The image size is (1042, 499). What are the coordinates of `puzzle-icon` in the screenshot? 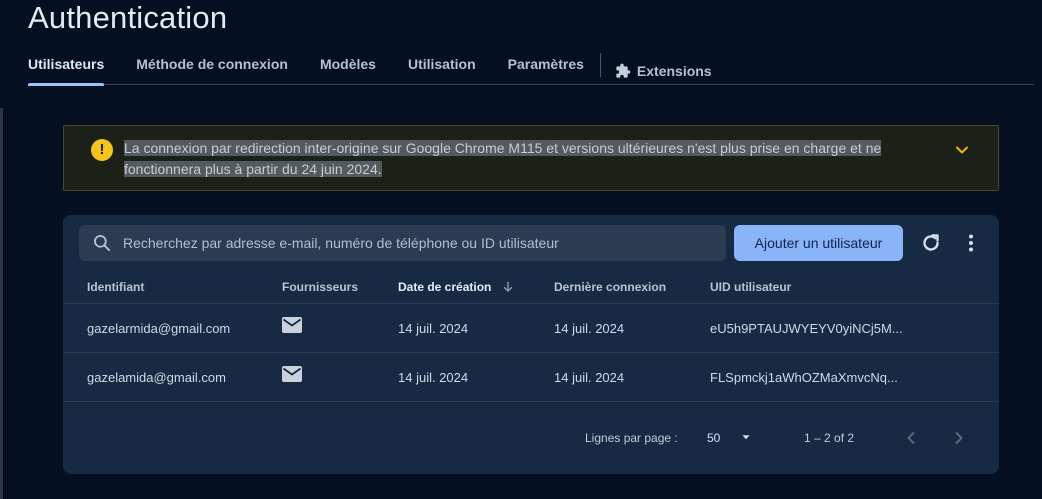 It's located at (623, 70).